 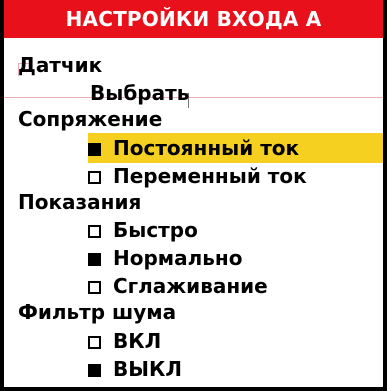 What do you see at coordinates (206, 148) in the screenshot?
I see `coupling-option-label: Постоянный ток` at bounding box center [206, 148].